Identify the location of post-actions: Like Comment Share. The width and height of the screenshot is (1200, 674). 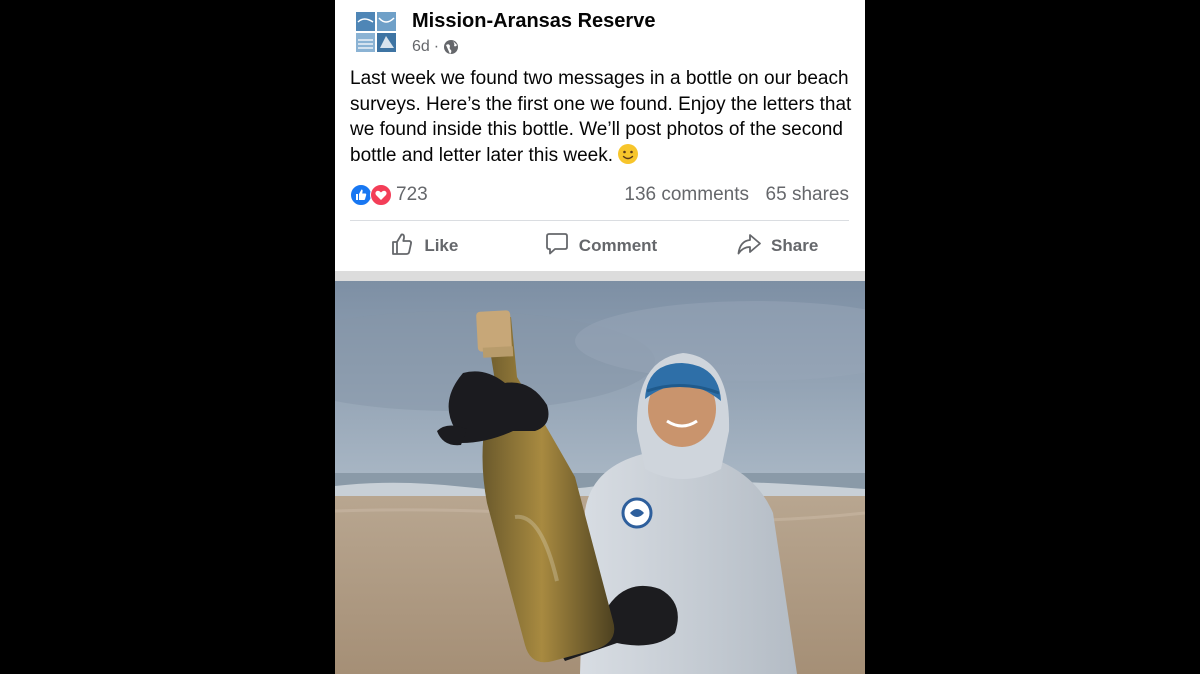
(600, 246).